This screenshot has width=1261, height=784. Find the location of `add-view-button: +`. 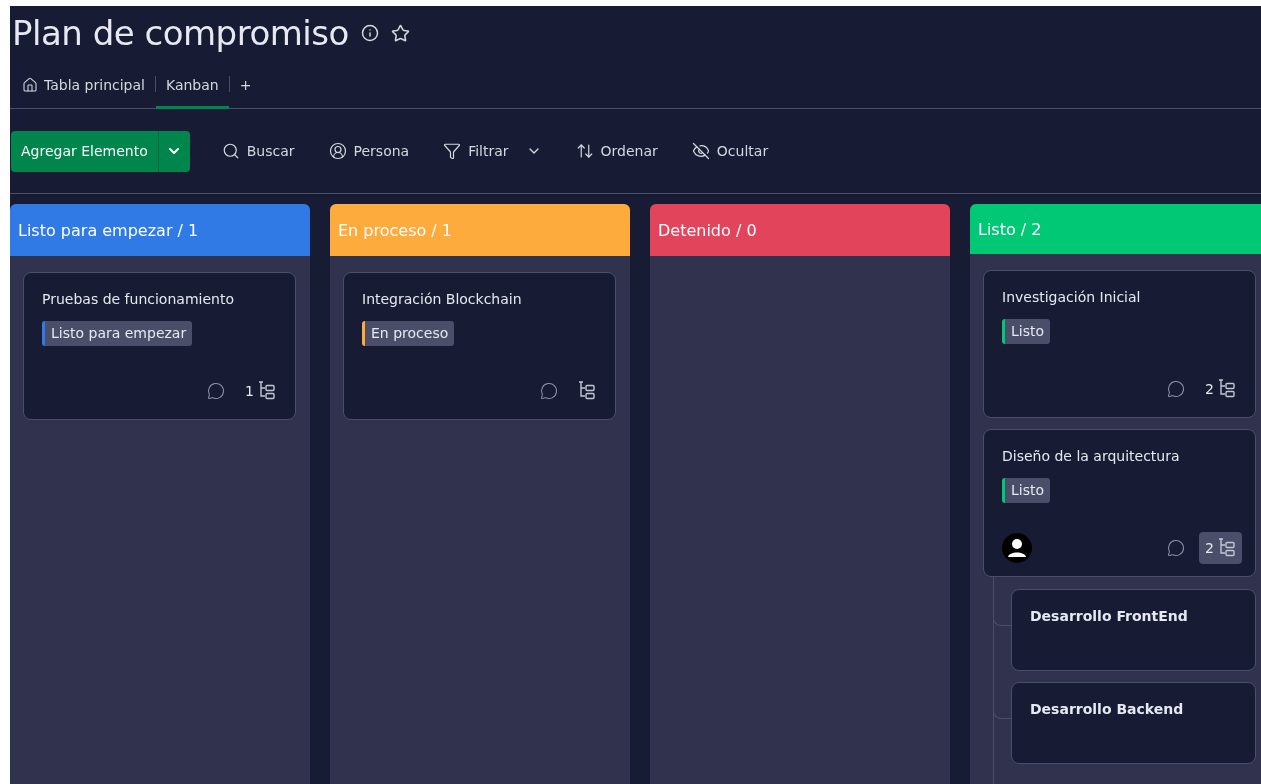

add-view-button: + is located at coordinates (245, 86).